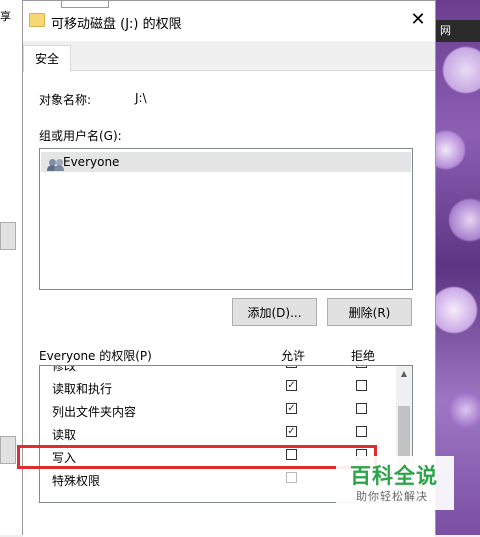 The image size is (480, 537). Describe the element at coordinates (95, 356) in the screenshot. I see `permissions-header: Everyone 的权限(P)` at that location.